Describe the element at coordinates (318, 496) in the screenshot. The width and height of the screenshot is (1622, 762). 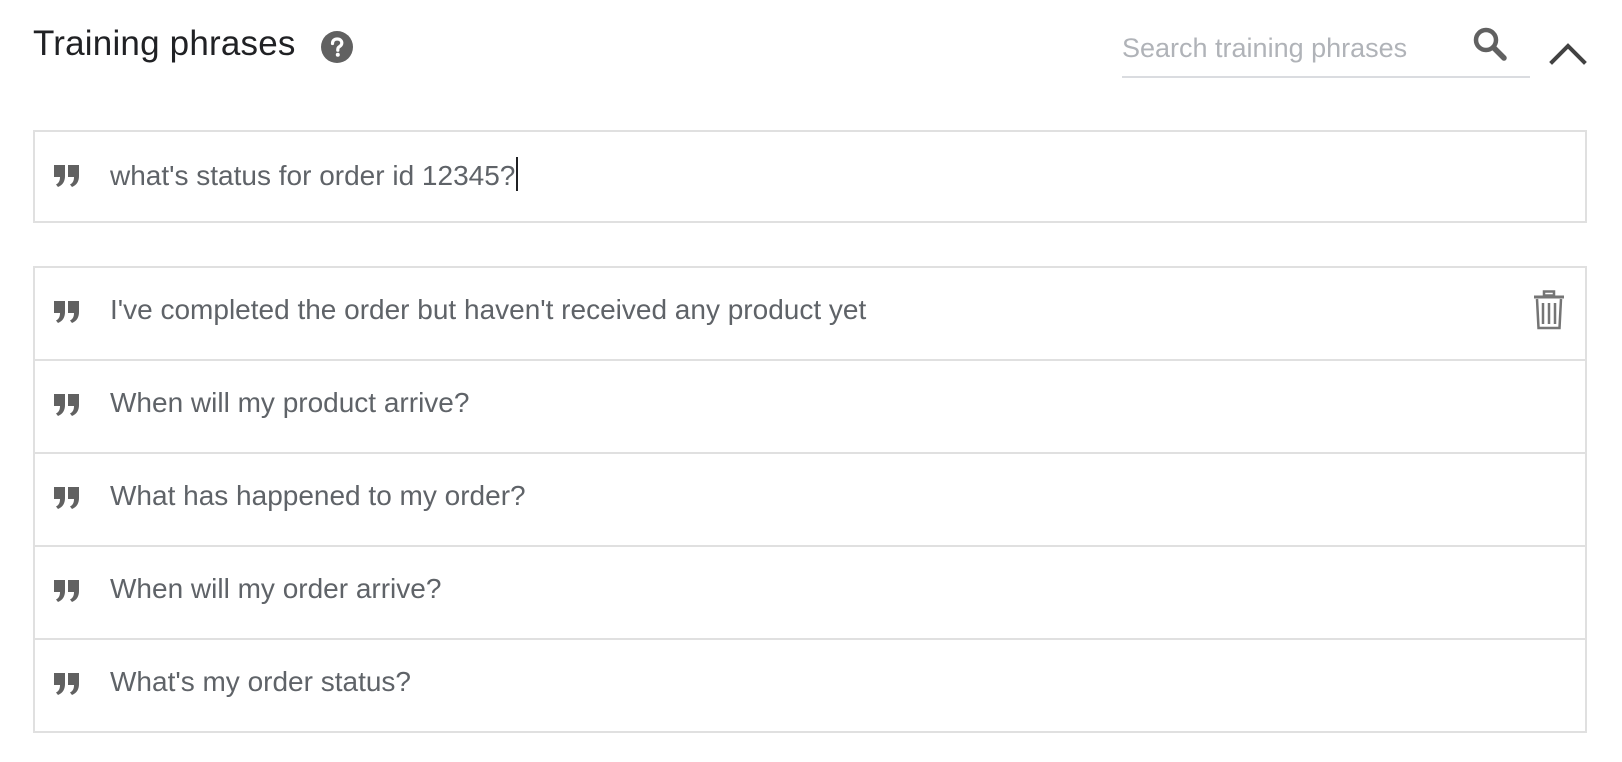
I see `training-phrase-text: What has happened to my order?` at that location.